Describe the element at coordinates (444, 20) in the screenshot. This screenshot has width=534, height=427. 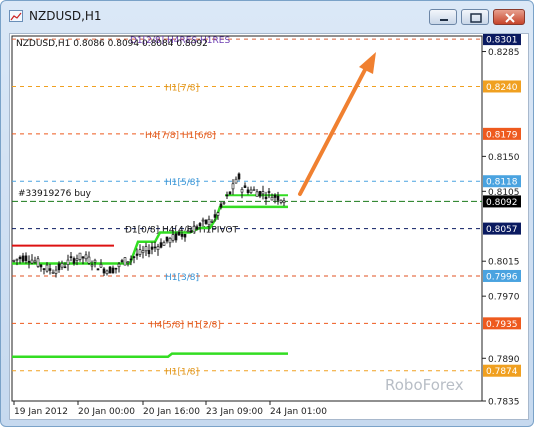
I see `minimize-icon` at that location.